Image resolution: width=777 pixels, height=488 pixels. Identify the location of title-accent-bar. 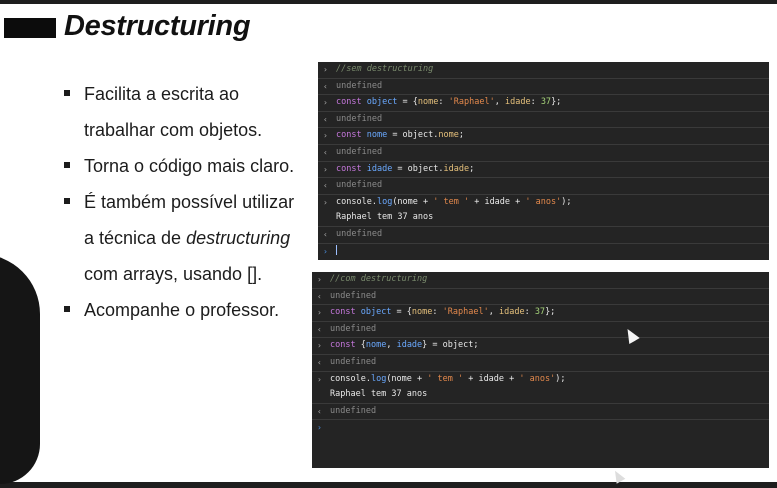
(30, 28).